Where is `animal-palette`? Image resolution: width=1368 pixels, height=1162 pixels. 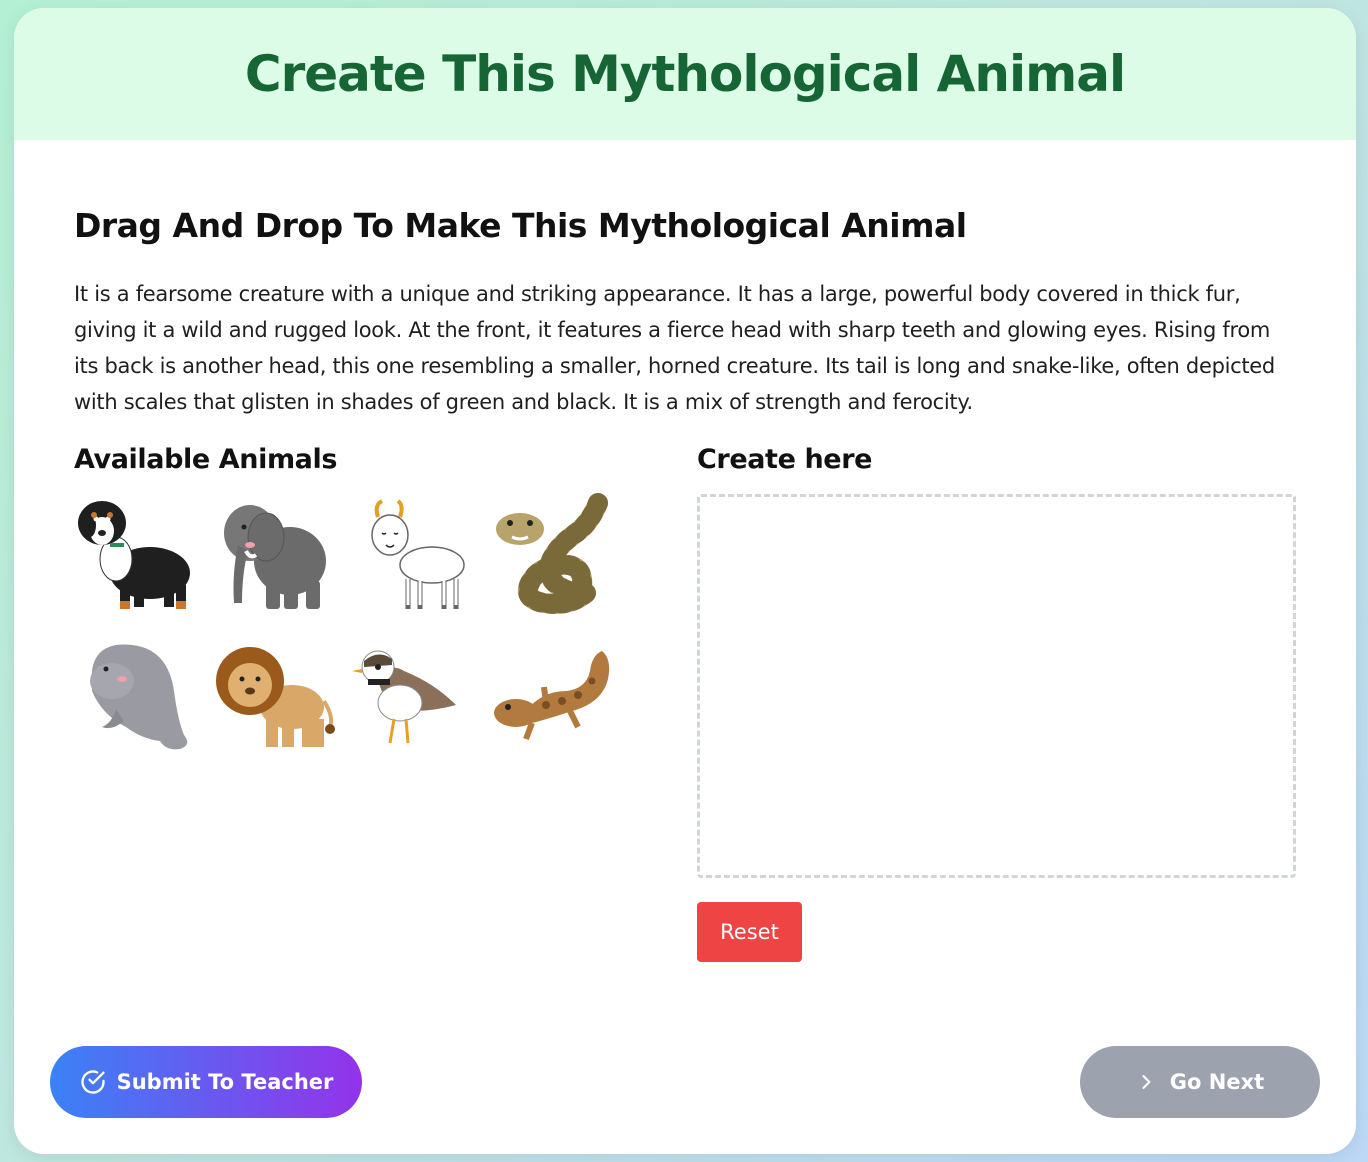
animal-palette is located at coordinates (342, 626).